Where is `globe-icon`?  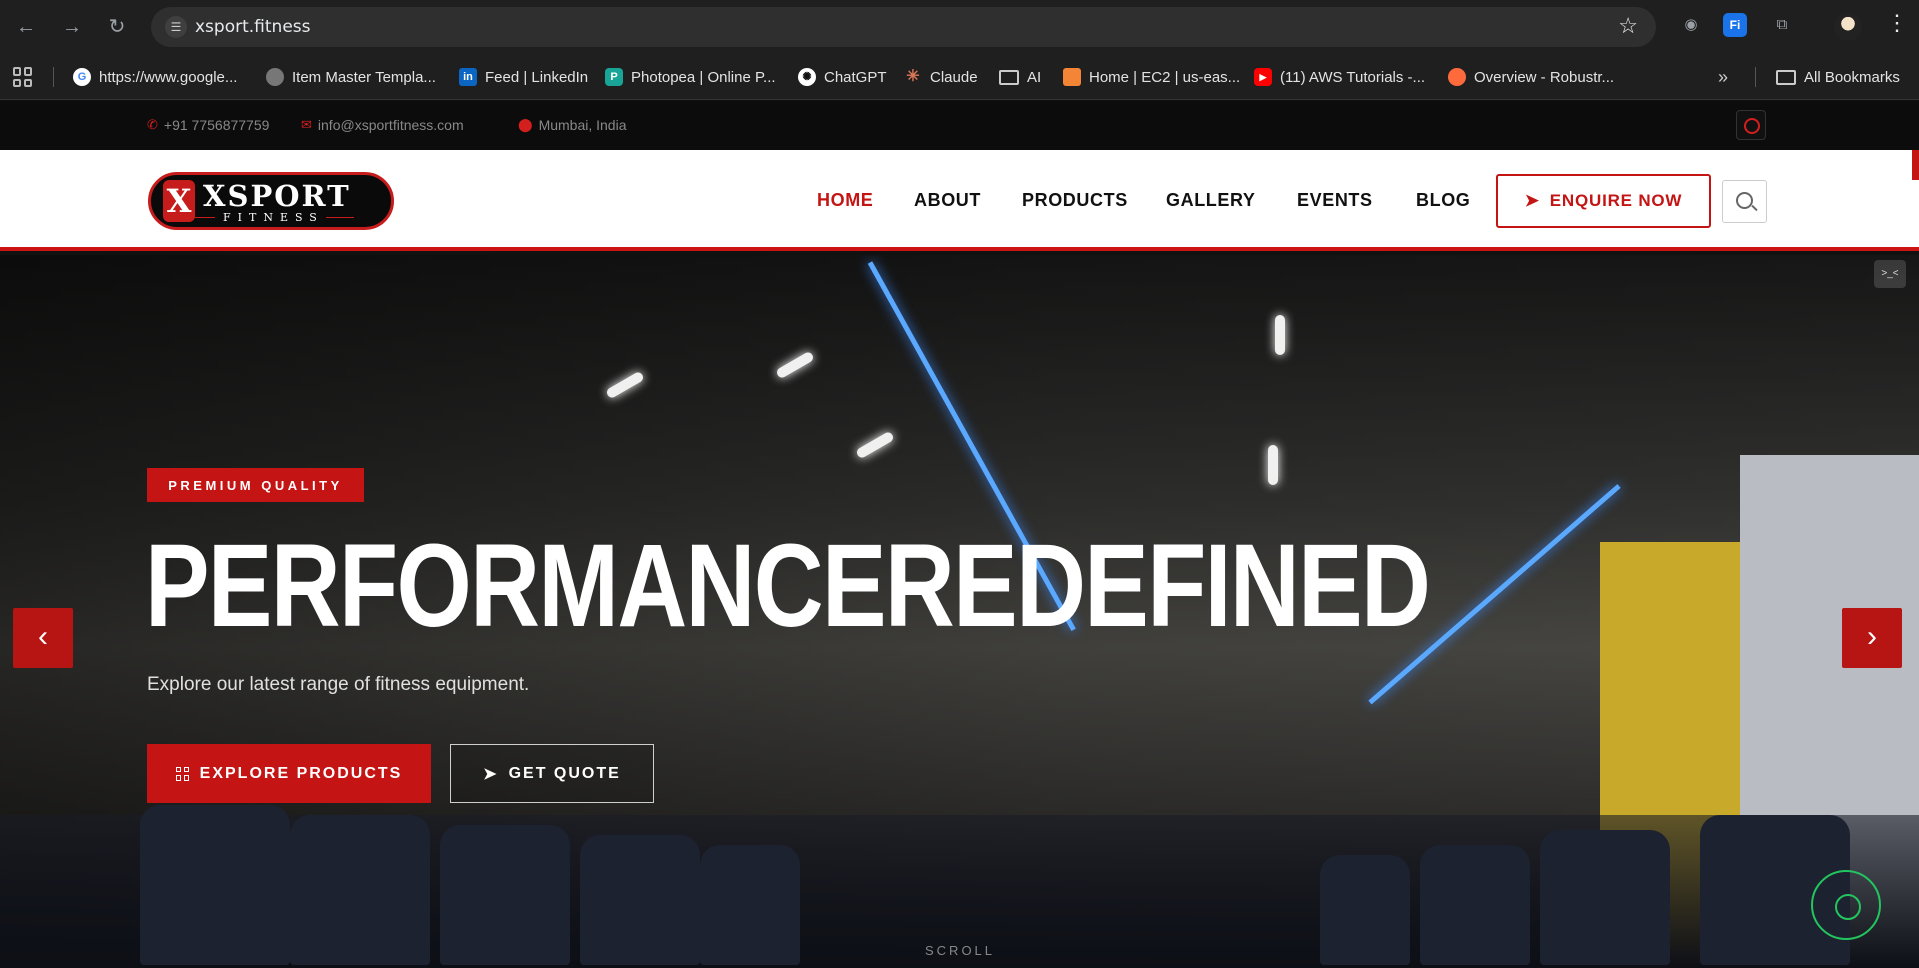 globe-icon is located at coordinates (275, 77).